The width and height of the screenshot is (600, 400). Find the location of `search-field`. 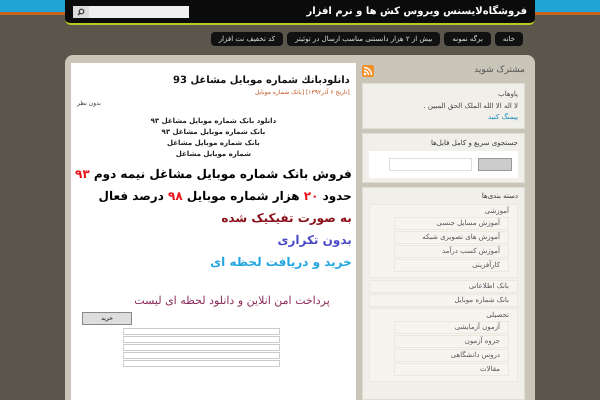

search-field is located at coordinates (139, 12).